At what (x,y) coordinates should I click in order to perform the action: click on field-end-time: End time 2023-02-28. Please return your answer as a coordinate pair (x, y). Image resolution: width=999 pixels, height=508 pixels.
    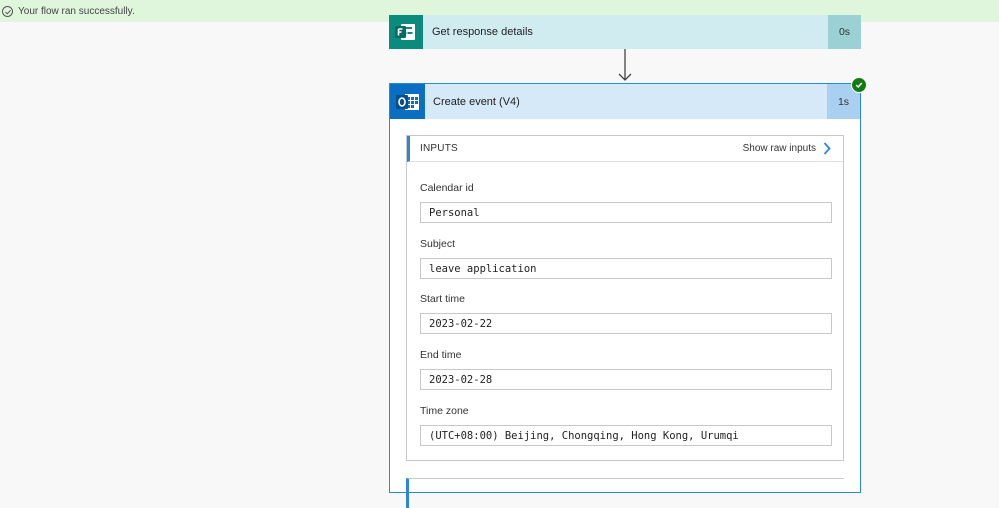
    Looking at the image, I should click on (626, 369).